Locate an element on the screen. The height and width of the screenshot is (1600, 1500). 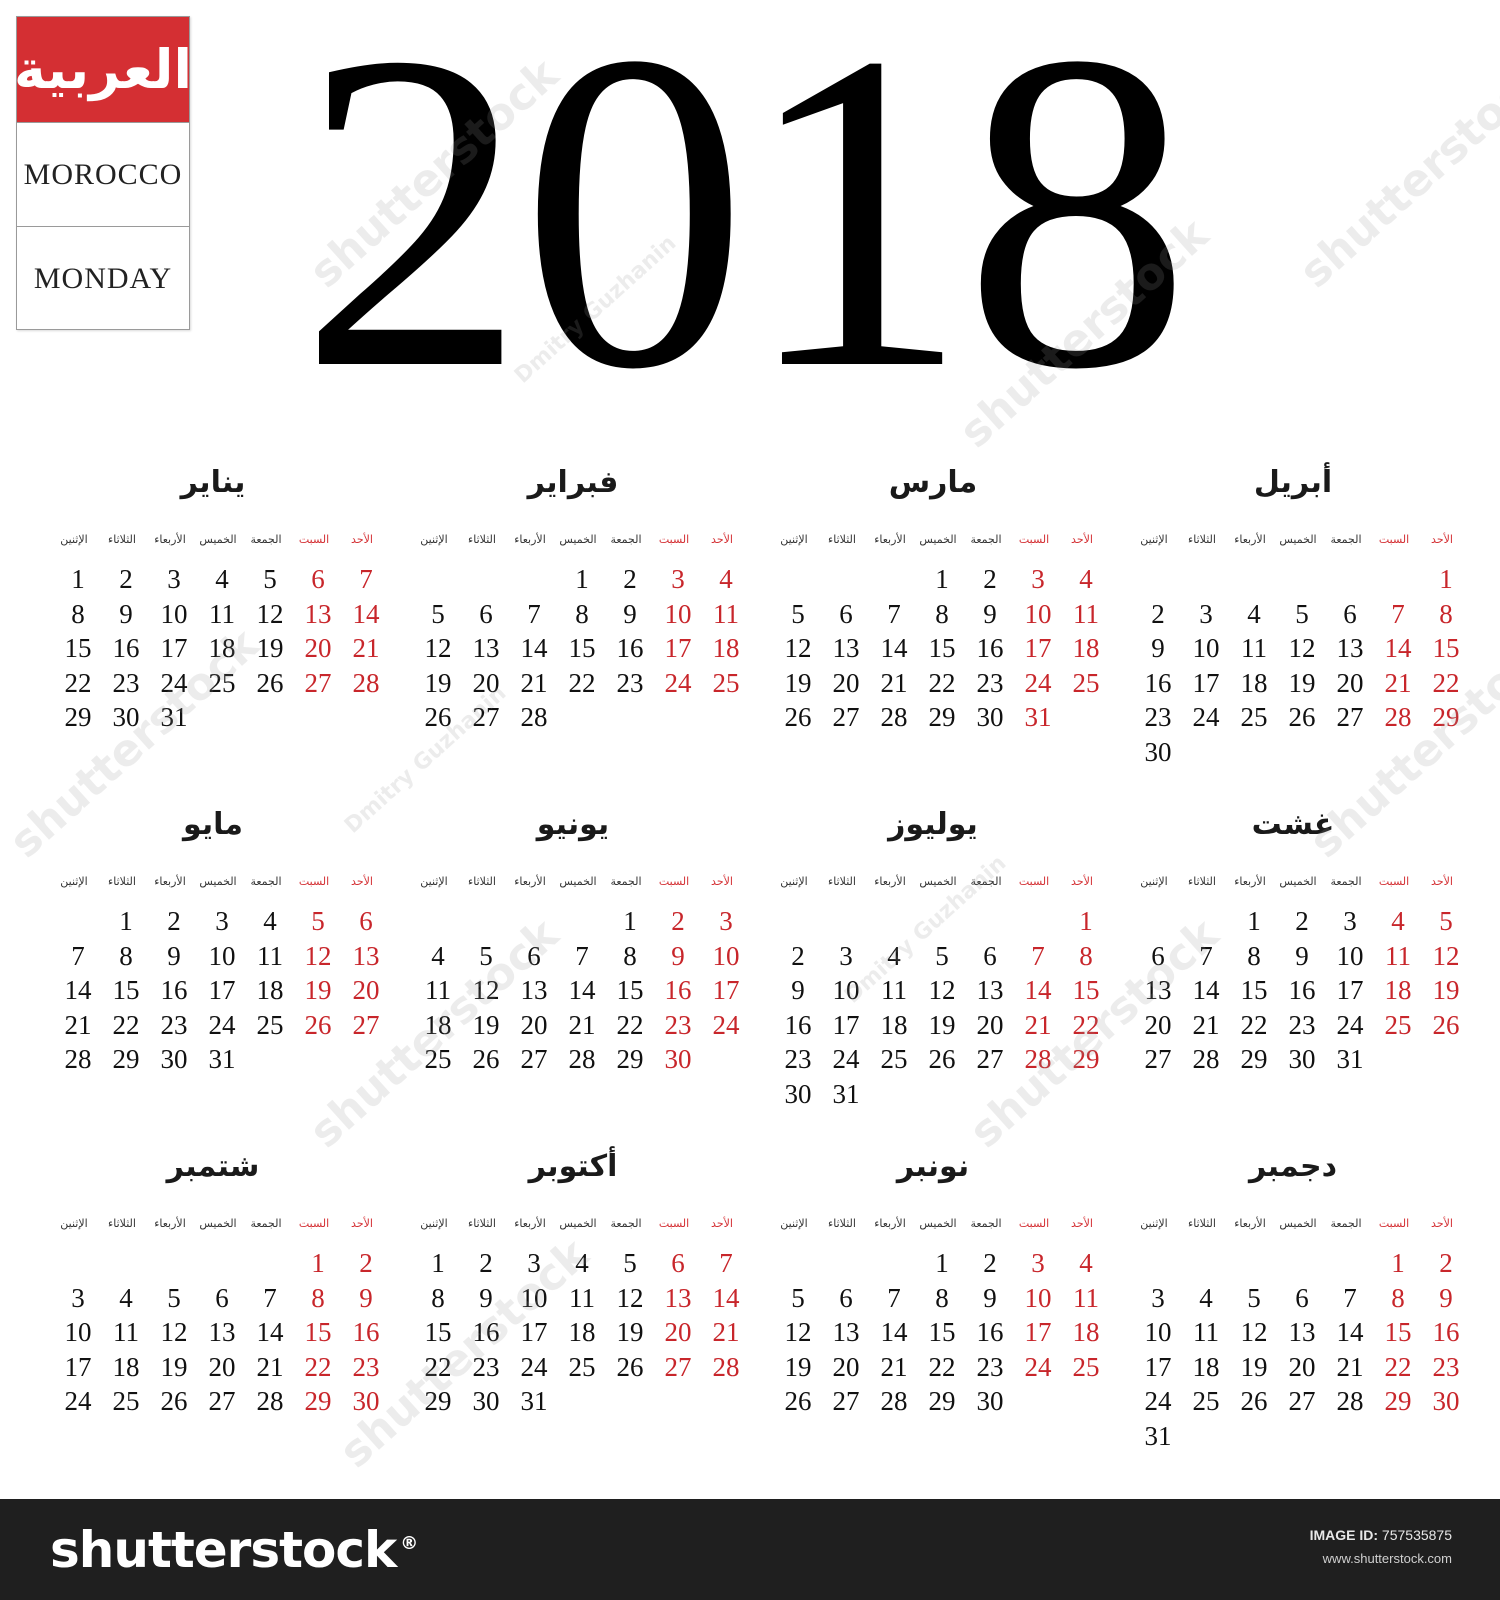
month-name: يوليوز is located at coordinates (933, 824).